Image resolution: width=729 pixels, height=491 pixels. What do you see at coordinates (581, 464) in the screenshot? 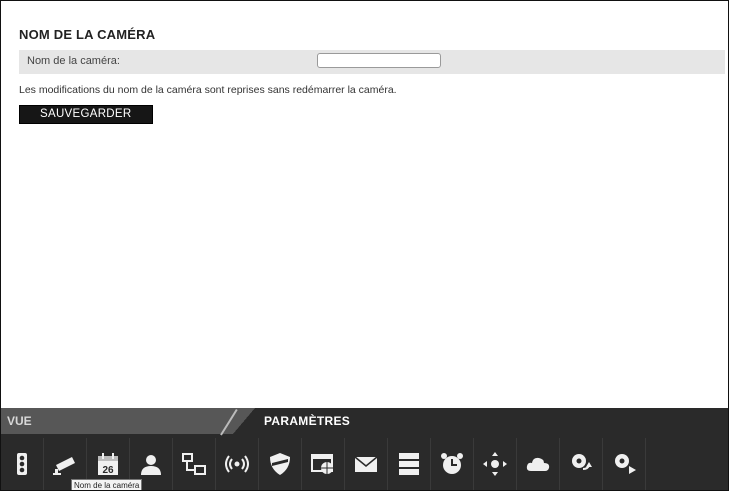
I see `gear-refresh-icon` at bounding box center [581, 464].